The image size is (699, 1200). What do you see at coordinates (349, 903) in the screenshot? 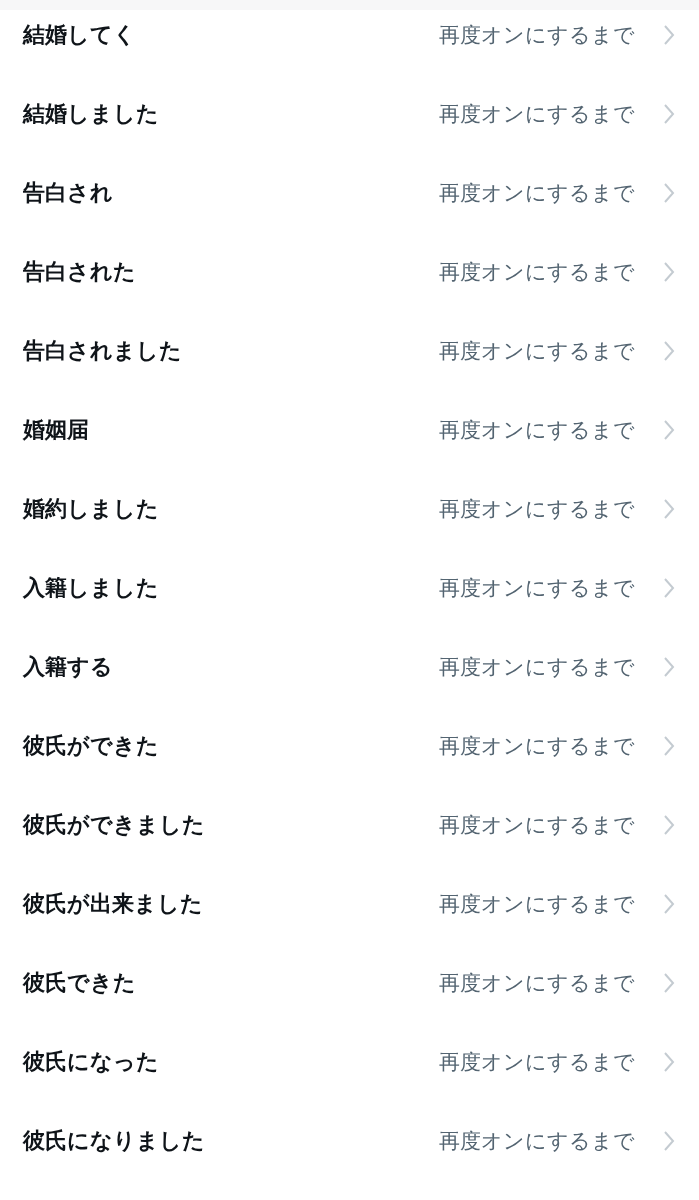
I see `setting-row: 彼氏が出来ました 再度オンにするまで` at bounding box center [349, 903].